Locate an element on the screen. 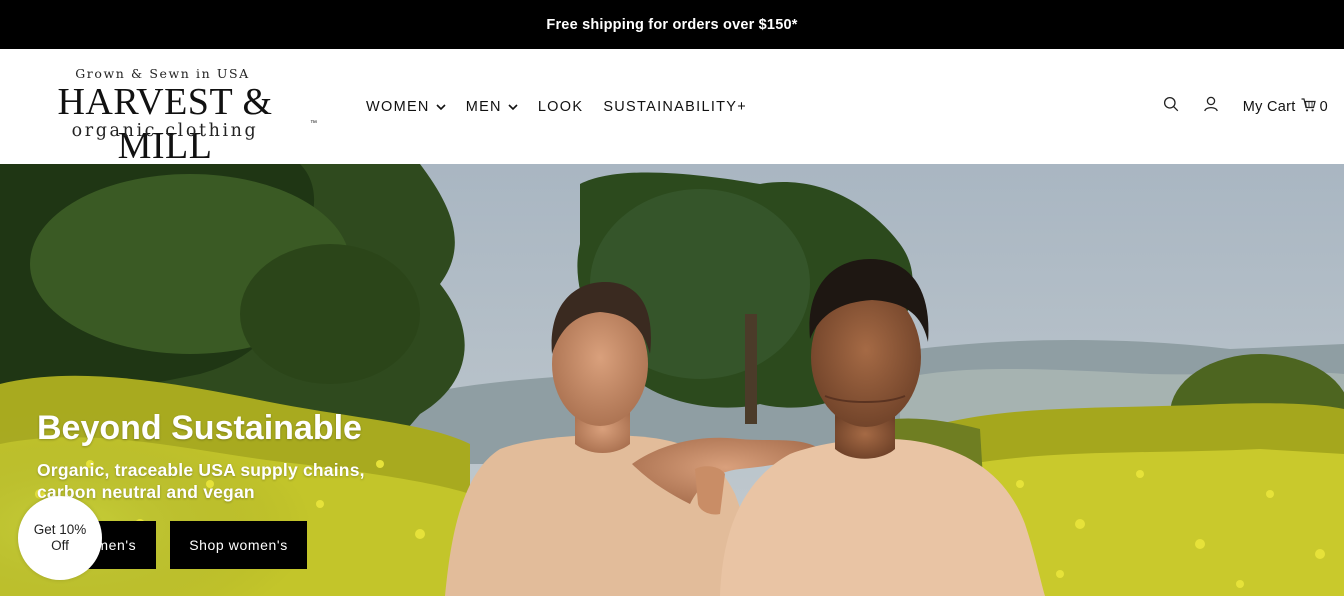 This screenshot has width=1344, height=596. nav-item-women: WOMEN is located at coordinates (406, 107).